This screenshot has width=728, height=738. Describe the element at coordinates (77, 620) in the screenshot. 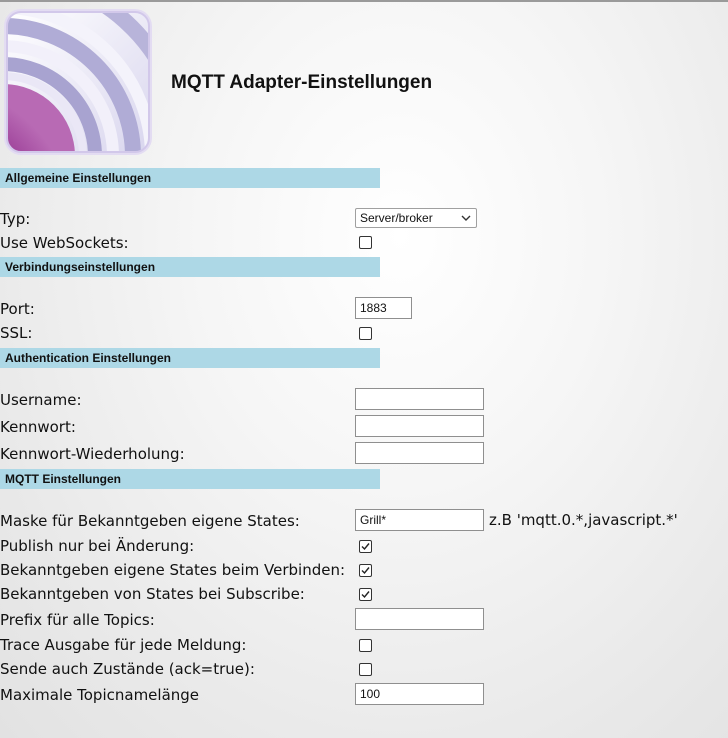

I see `prefix-label: Prefix für alle Topics:` at that location.